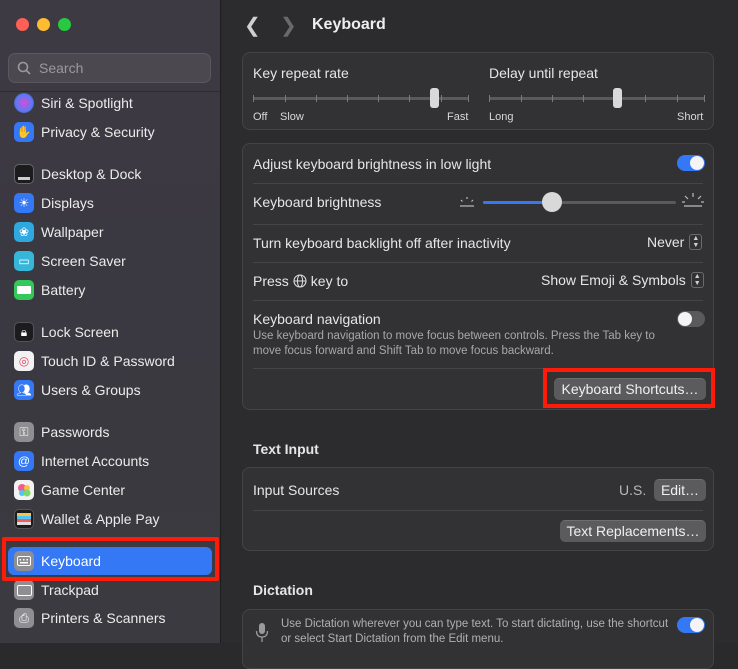  What do you see at coordinates (63, 290) in the screenshot?
I see `sidebar-item-label: Battery` at bounding box center [63, 290].